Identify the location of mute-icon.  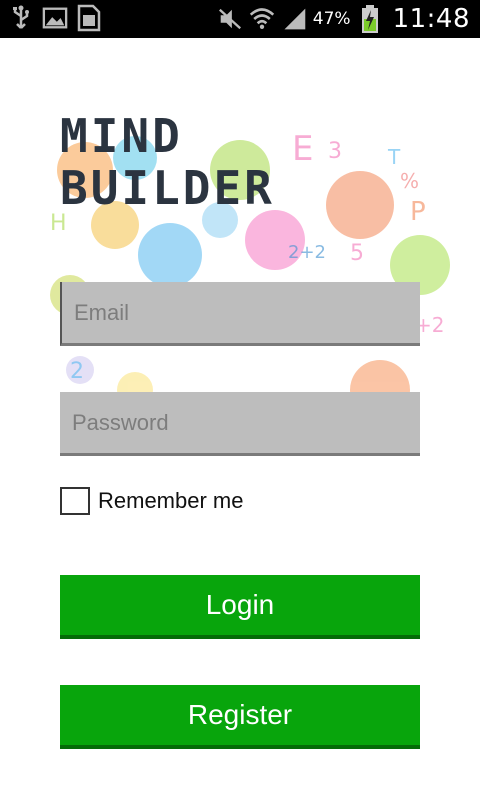
(230, 19).